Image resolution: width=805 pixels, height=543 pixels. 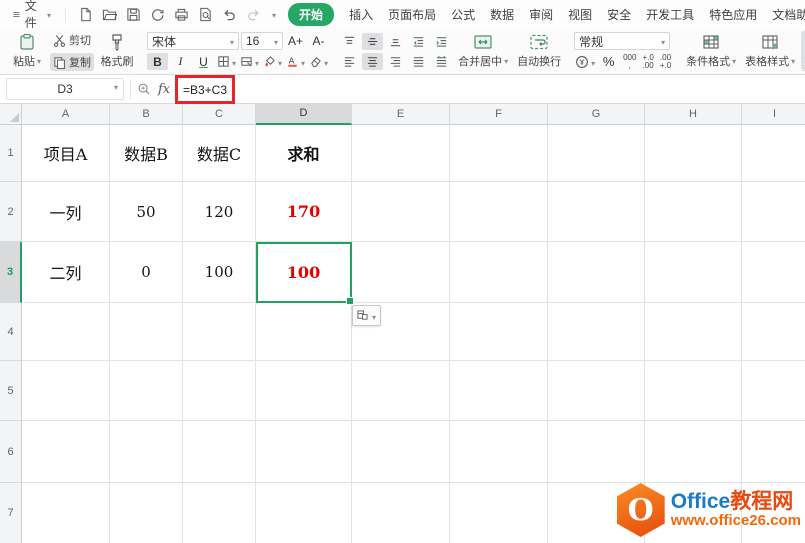 I want to click on cell-i4, so click(x=773, y=332).